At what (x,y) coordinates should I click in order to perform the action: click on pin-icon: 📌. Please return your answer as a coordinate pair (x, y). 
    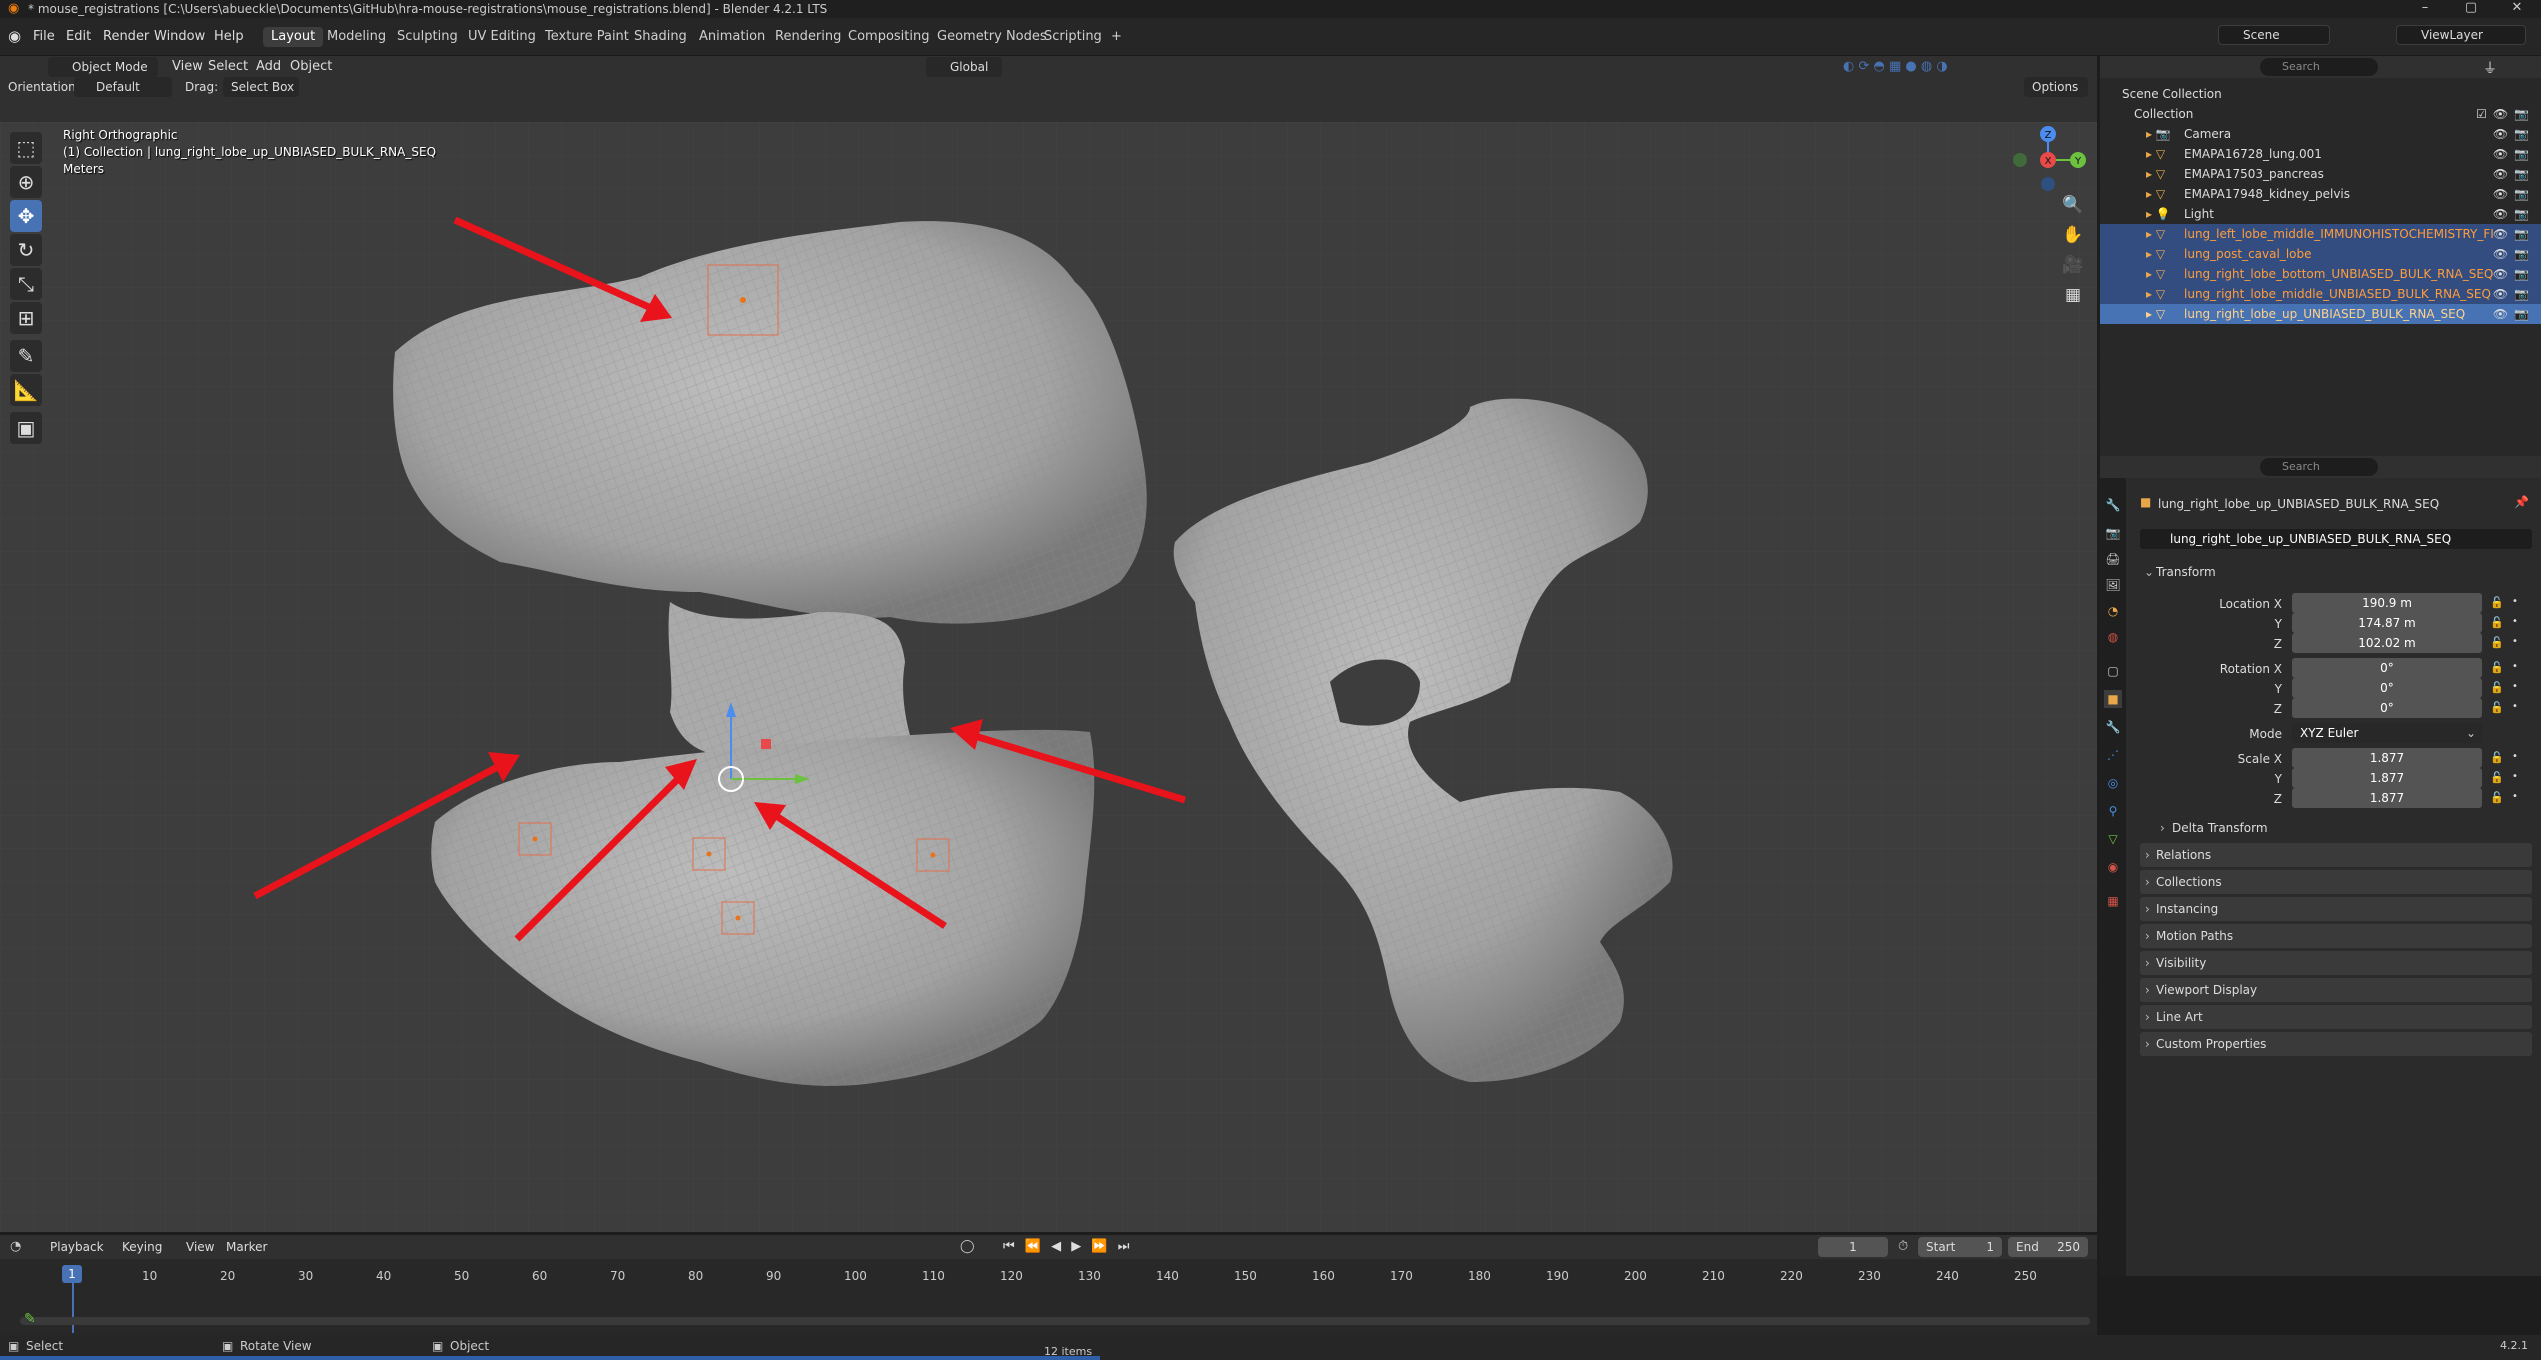
    Looking at the image, I should click on (2521, 502).